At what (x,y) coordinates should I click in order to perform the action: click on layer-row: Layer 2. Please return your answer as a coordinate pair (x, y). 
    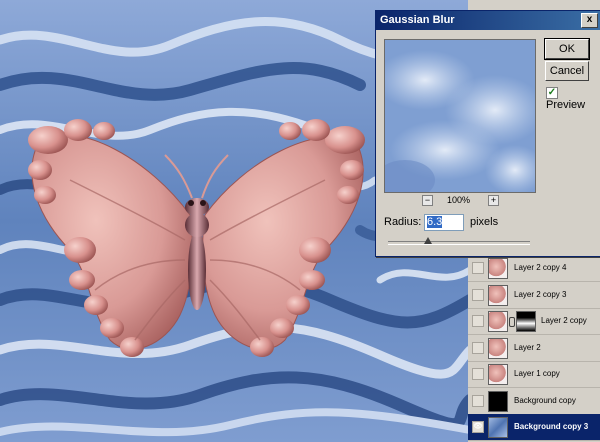
    Looking at the image, I should click on (534, 348).